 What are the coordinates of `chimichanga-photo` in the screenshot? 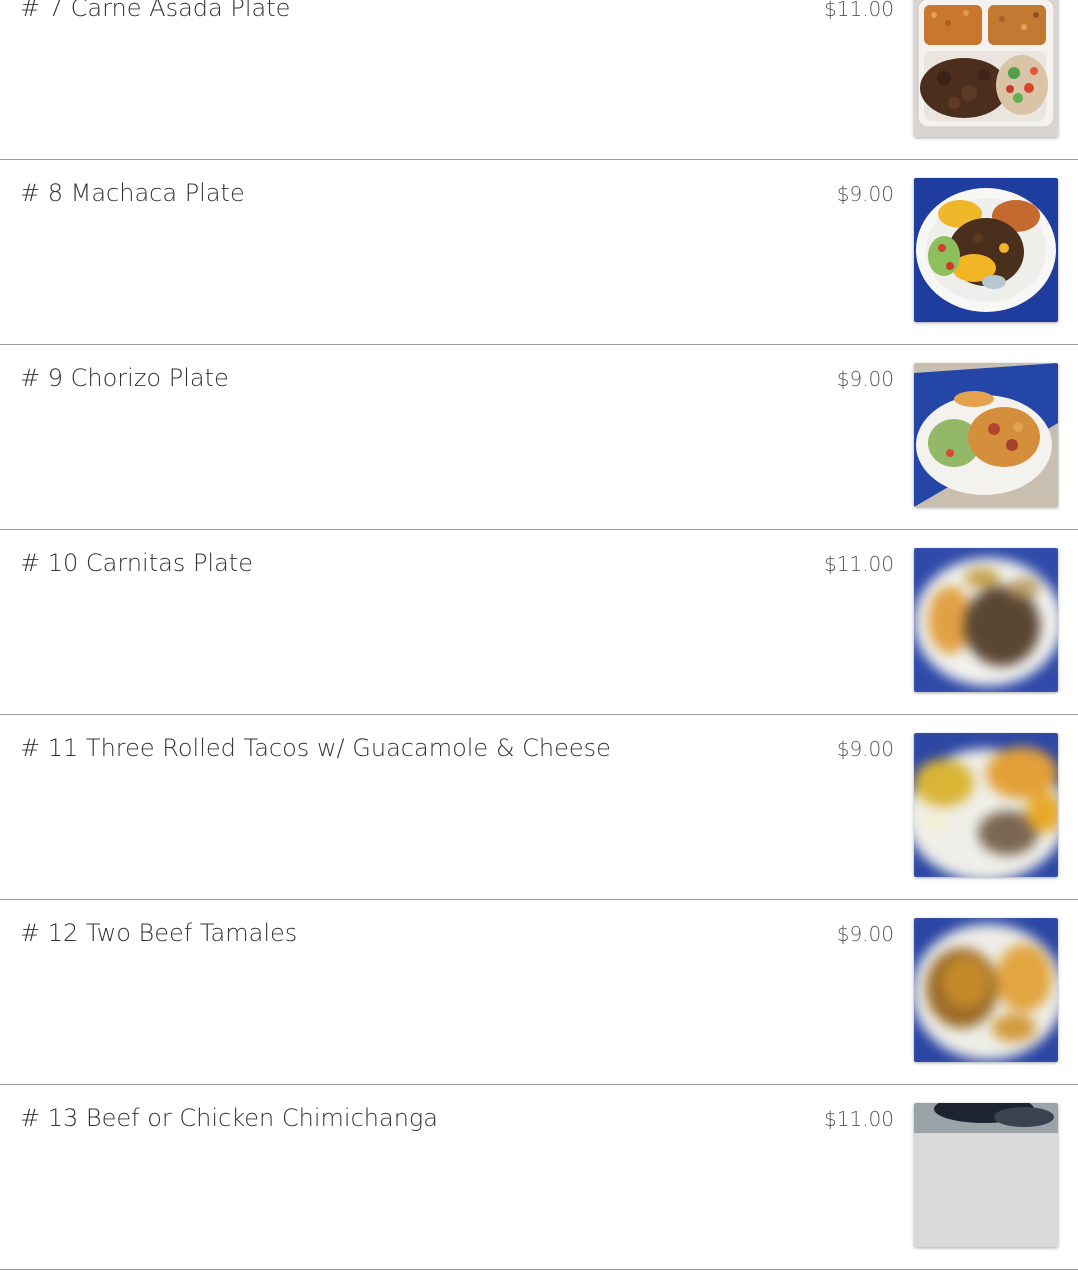 It's located at (986, 1175).